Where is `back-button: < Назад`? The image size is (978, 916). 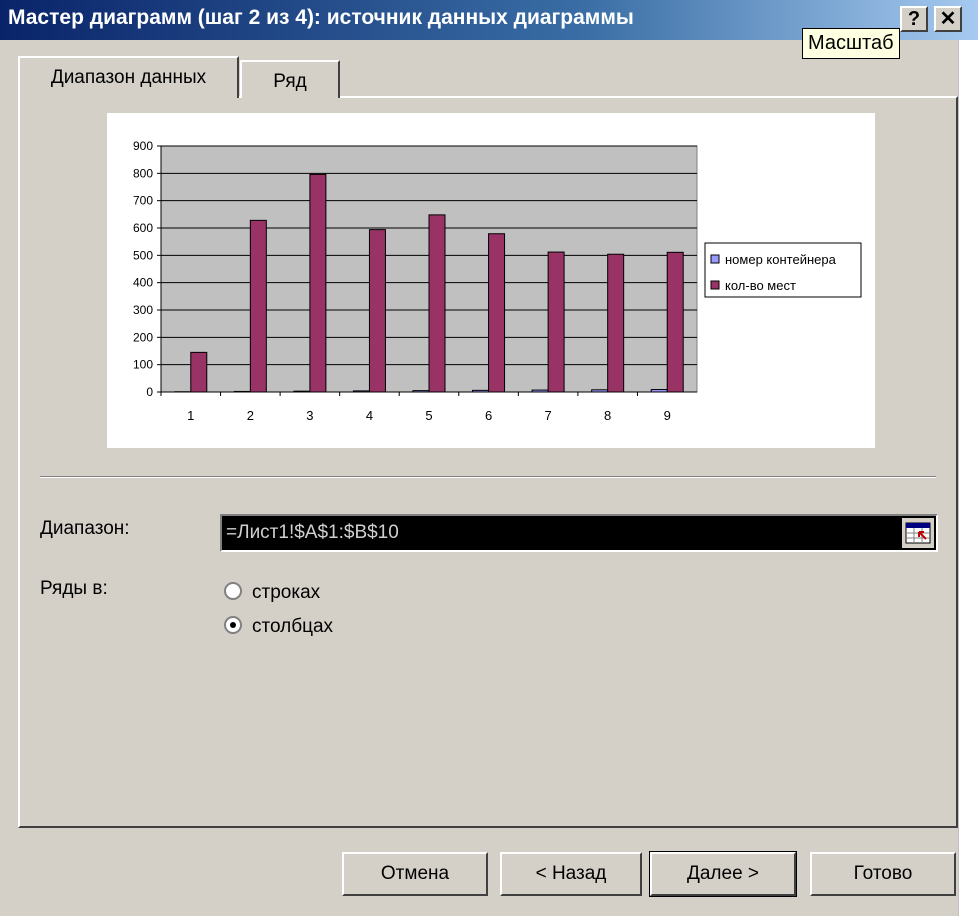 back-button: < Назад is located at coordinates (571, 874).